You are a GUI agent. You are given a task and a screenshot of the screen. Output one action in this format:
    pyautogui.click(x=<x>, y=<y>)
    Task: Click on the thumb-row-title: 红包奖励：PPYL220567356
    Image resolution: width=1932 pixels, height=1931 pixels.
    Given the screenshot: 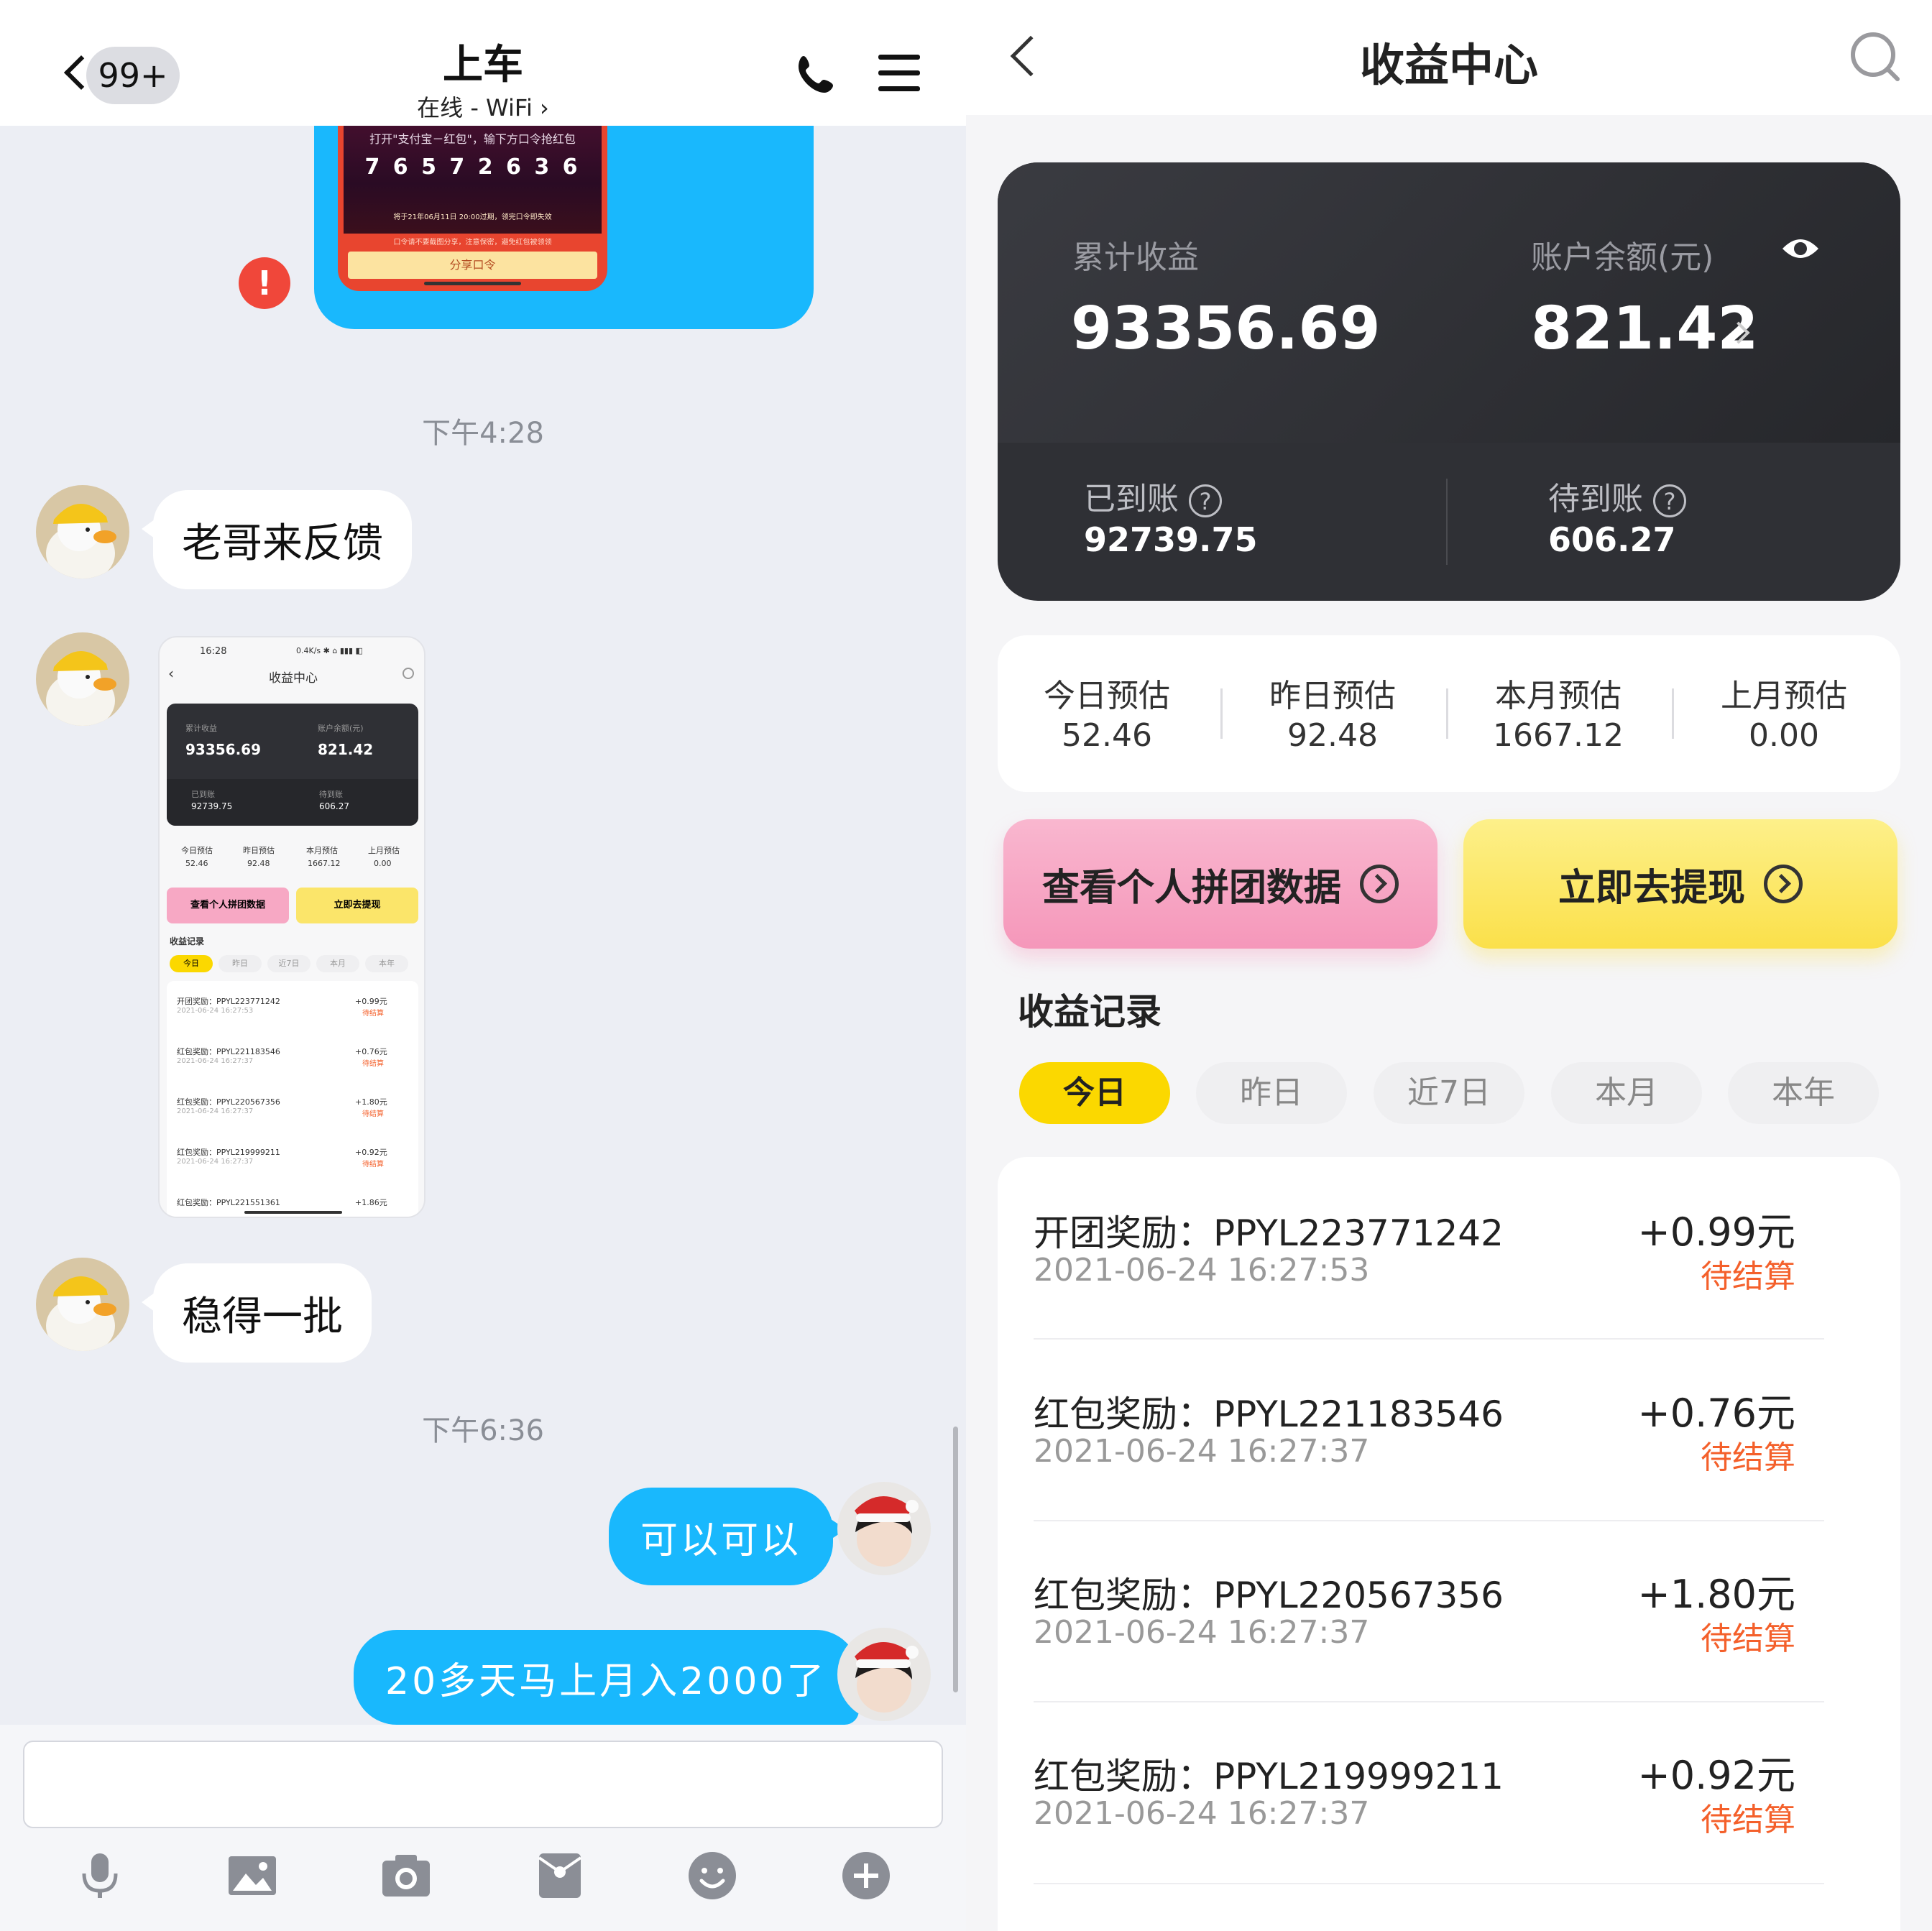 What is the action you would take?
    pyautogui.click(x=228, y=1102)
    